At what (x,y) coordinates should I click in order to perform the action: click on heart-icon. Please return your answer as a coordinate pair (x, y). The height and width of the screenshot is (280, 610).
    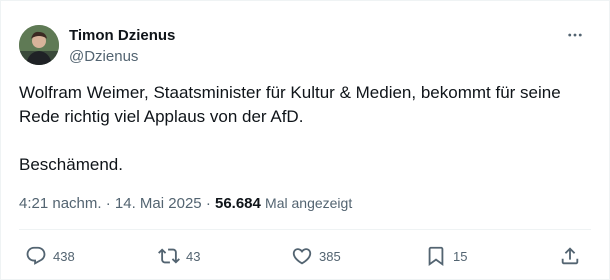
    Looking at the image, I should click on (302, 256).